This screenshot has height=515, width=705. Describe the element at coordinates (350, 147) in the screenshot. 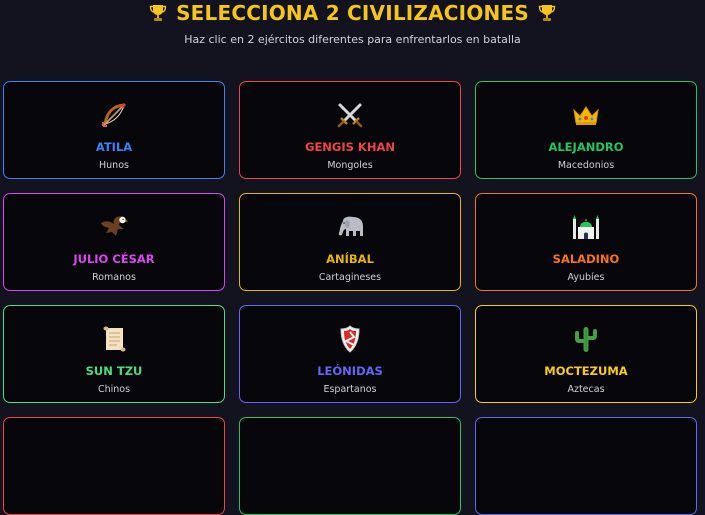

I see `civ-name: GENGIS KHAN` at that location.